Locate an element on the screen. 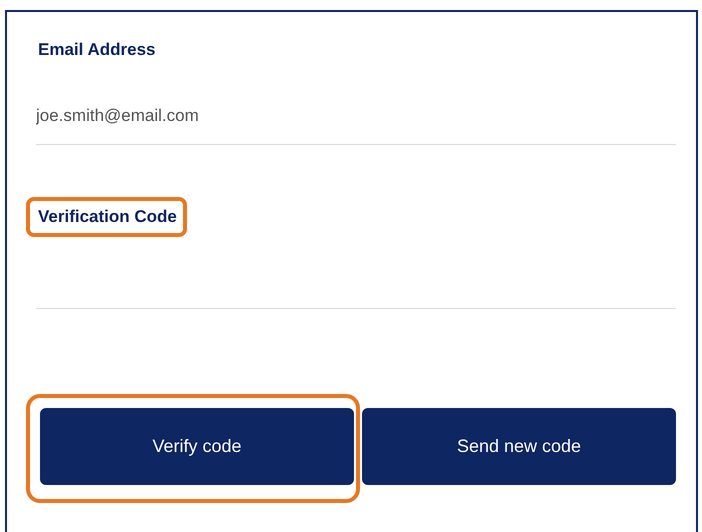 The width and height of the screenshot is (702, 532). action-button: Send new code is located at coordinates (519, 446).